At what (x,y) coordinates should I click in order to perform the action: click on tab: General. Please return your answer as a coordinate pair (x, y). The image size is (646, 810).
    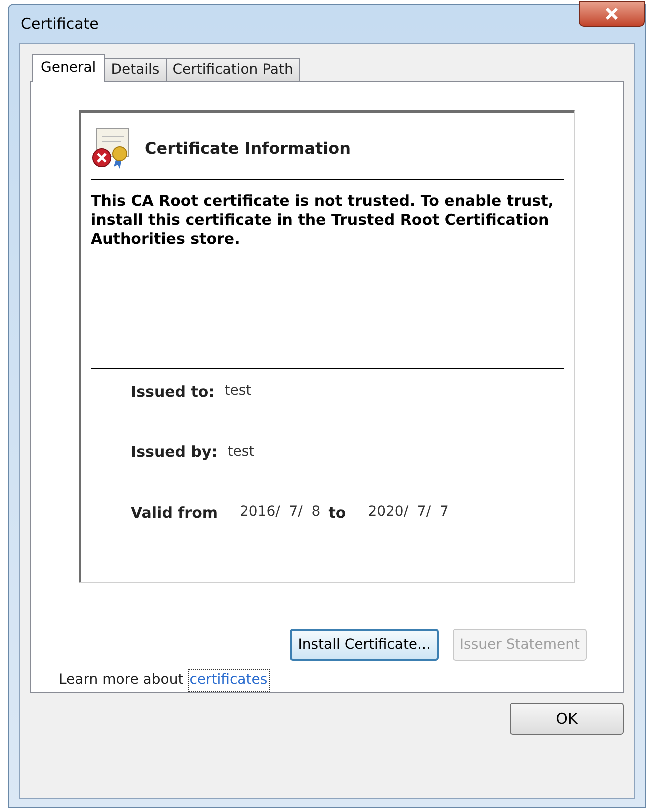
    Looking at the image, I should click on (69, 68).